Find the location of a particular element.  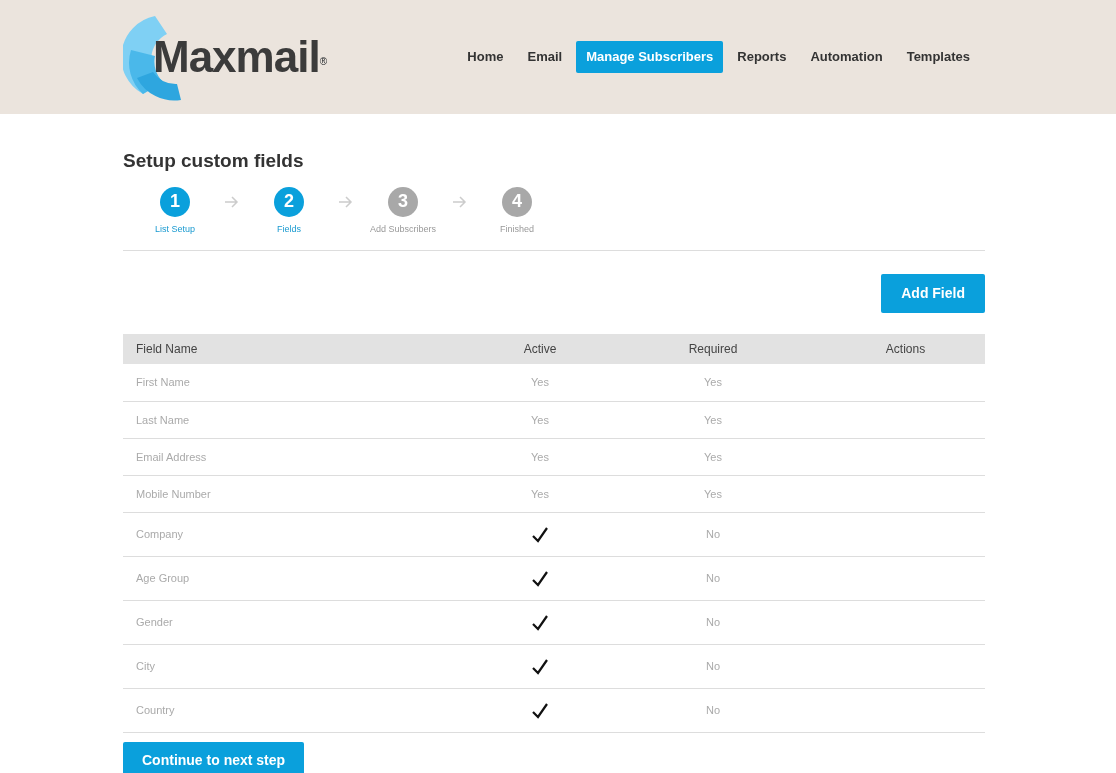

nav-link: Automation is located at coordinates (846, 57).